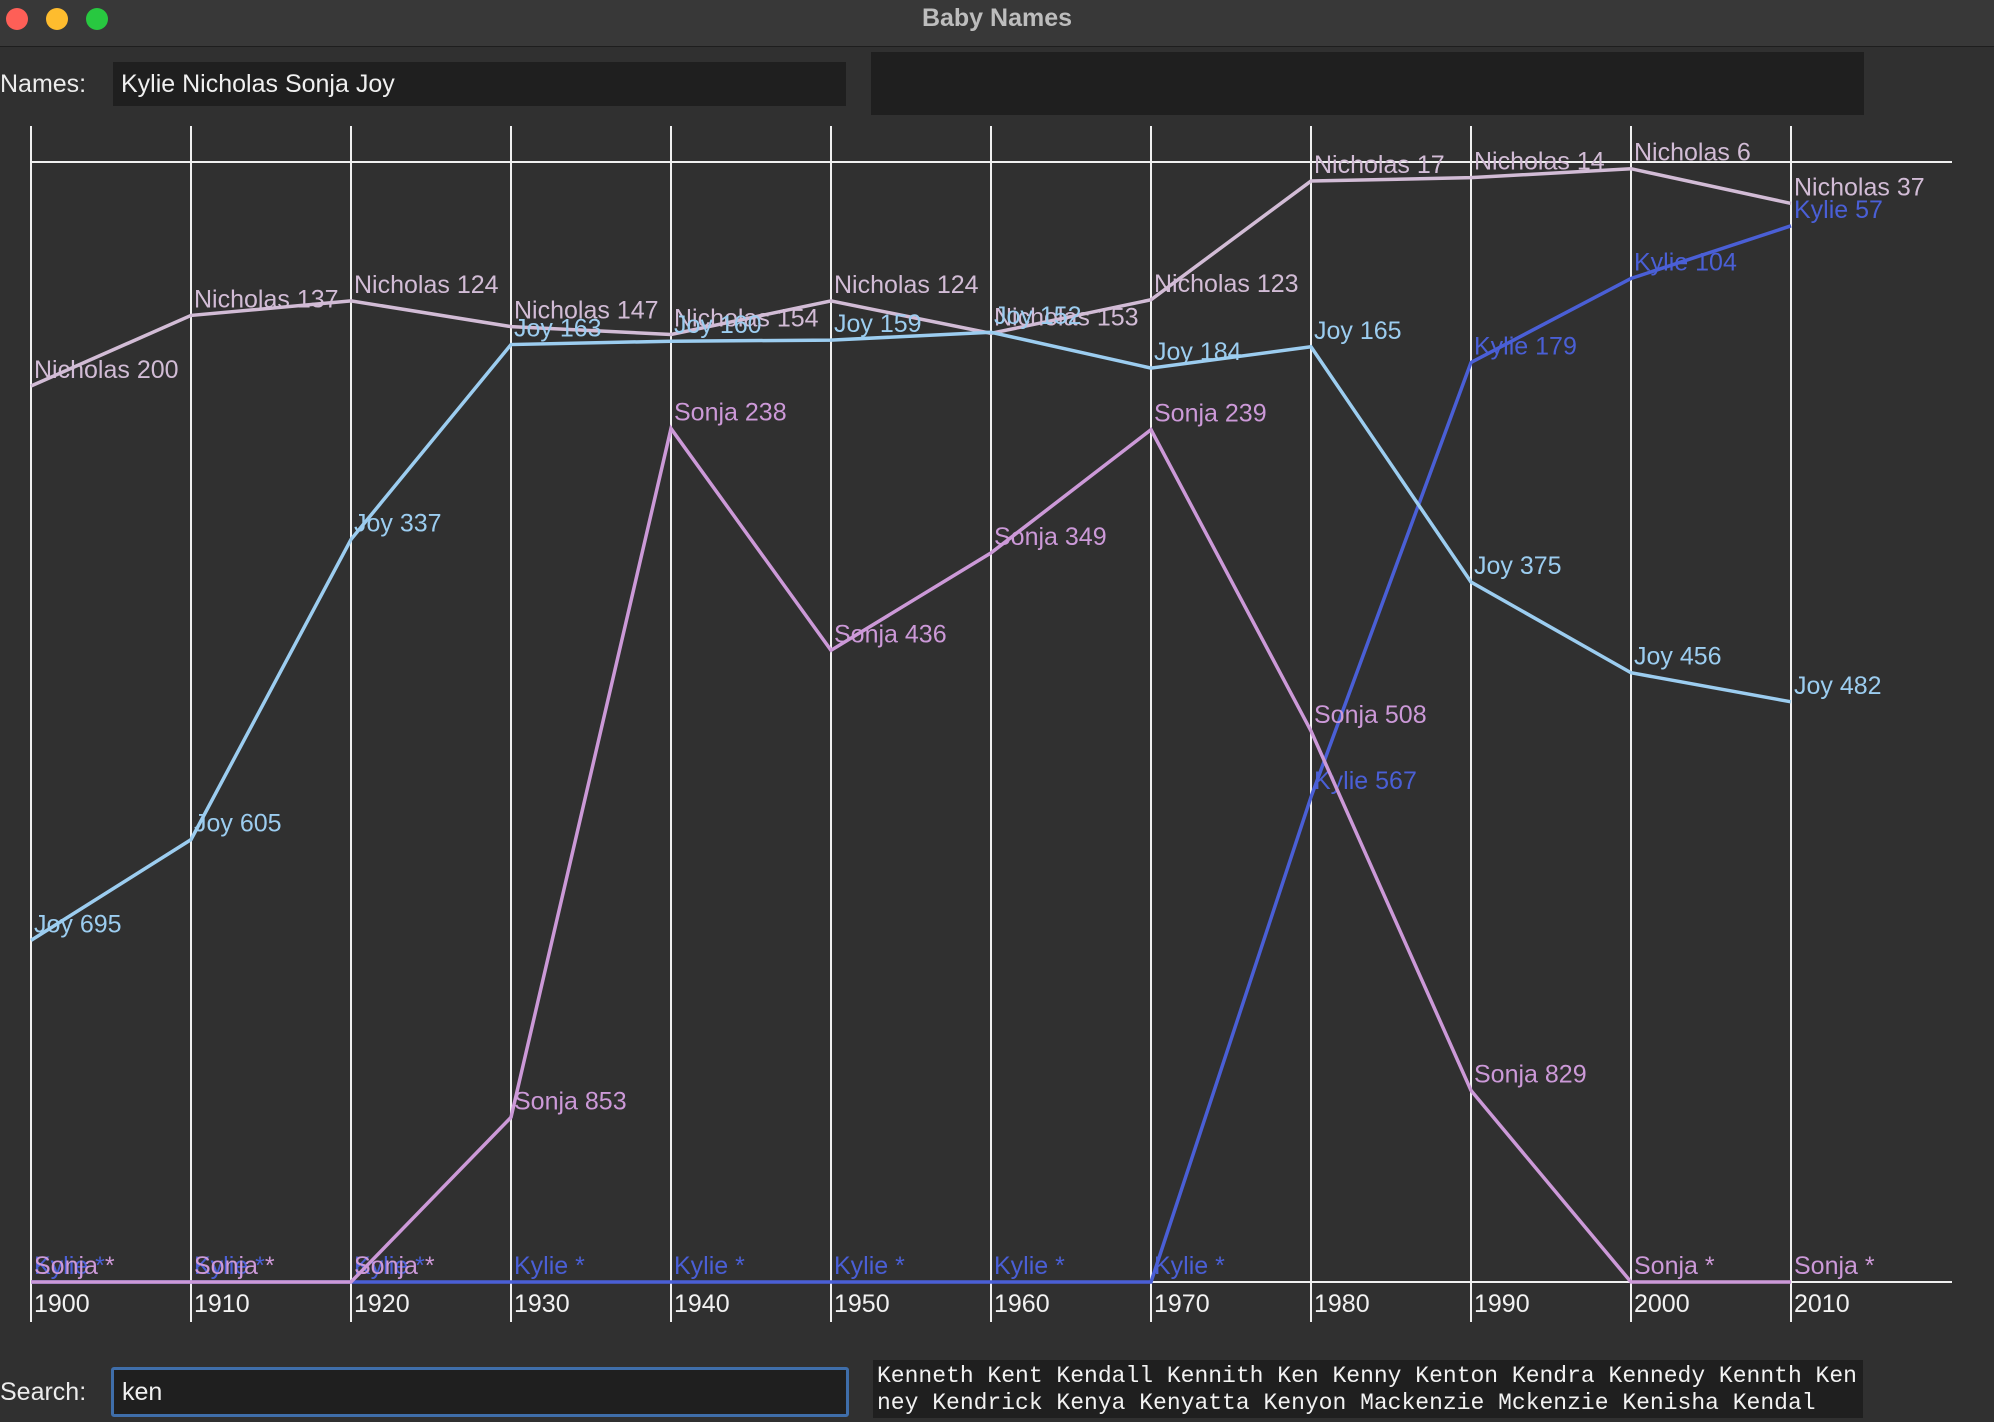 Image resolution: width=1994 pixels, height=1422 pixels. What do you see at coordinates (480, 1392) in the screenshot?
I see `search-input` at bounding box center [480, 1392].